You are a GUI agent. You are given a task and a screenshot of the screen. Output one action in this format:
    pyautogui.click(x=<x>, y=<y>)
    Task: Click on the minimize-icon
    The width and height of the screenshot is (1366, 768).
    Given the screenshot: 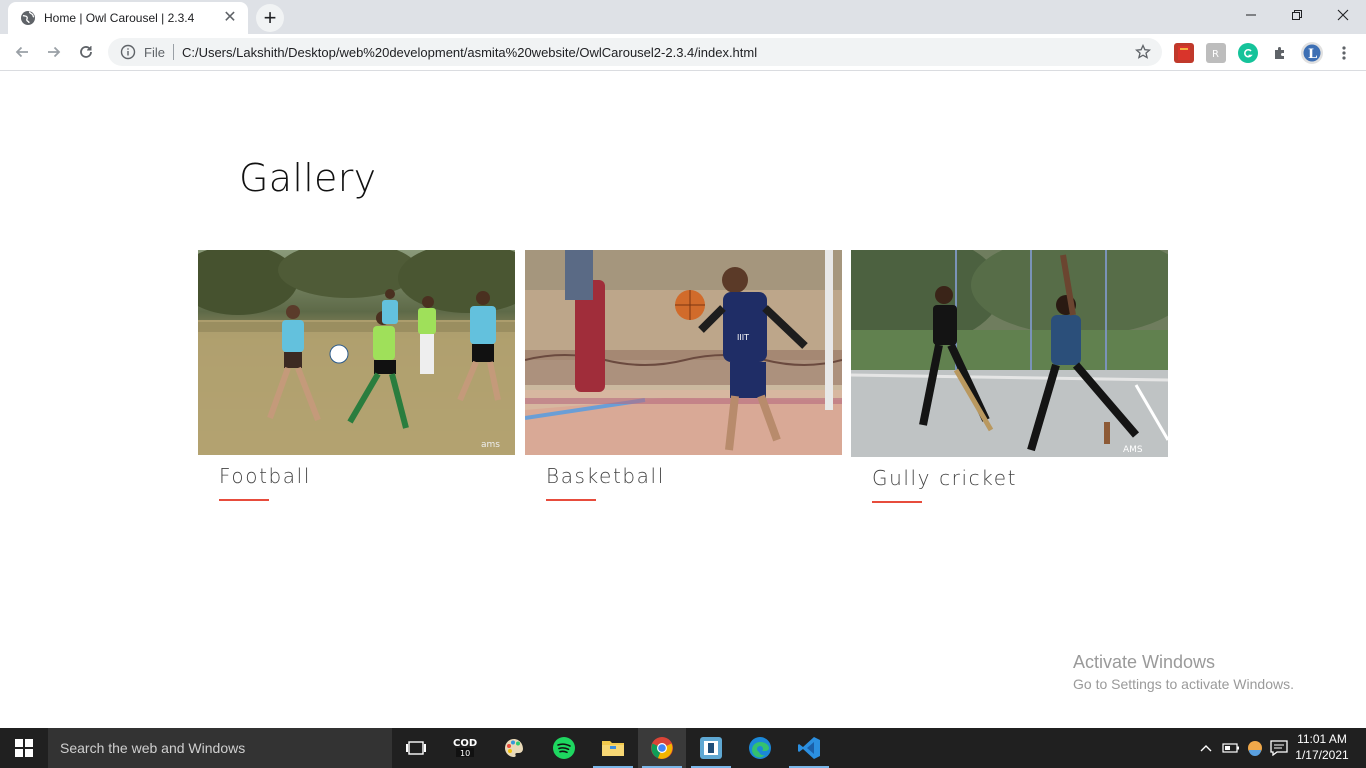 What is the action you would take?
    pyautogui.click(x=1251, y=15)
    